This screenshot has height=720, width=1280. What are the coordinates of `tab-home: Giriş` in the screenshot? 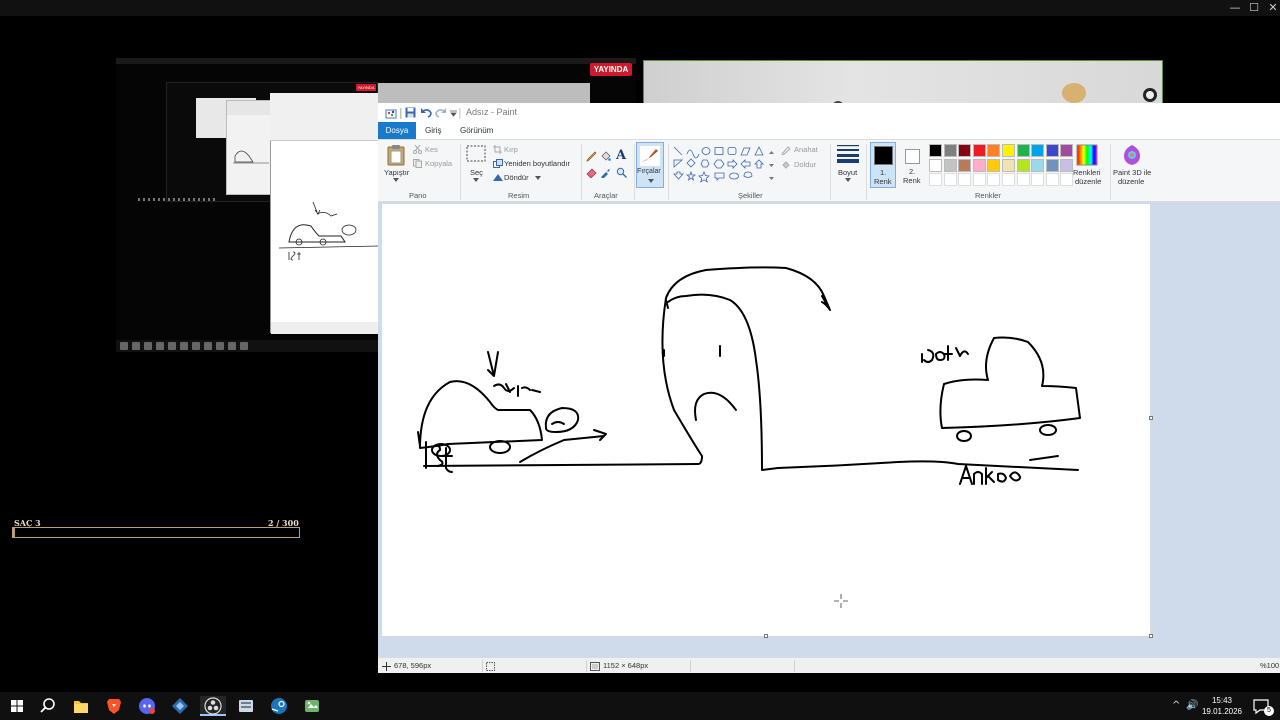 It's located at (433, 130).